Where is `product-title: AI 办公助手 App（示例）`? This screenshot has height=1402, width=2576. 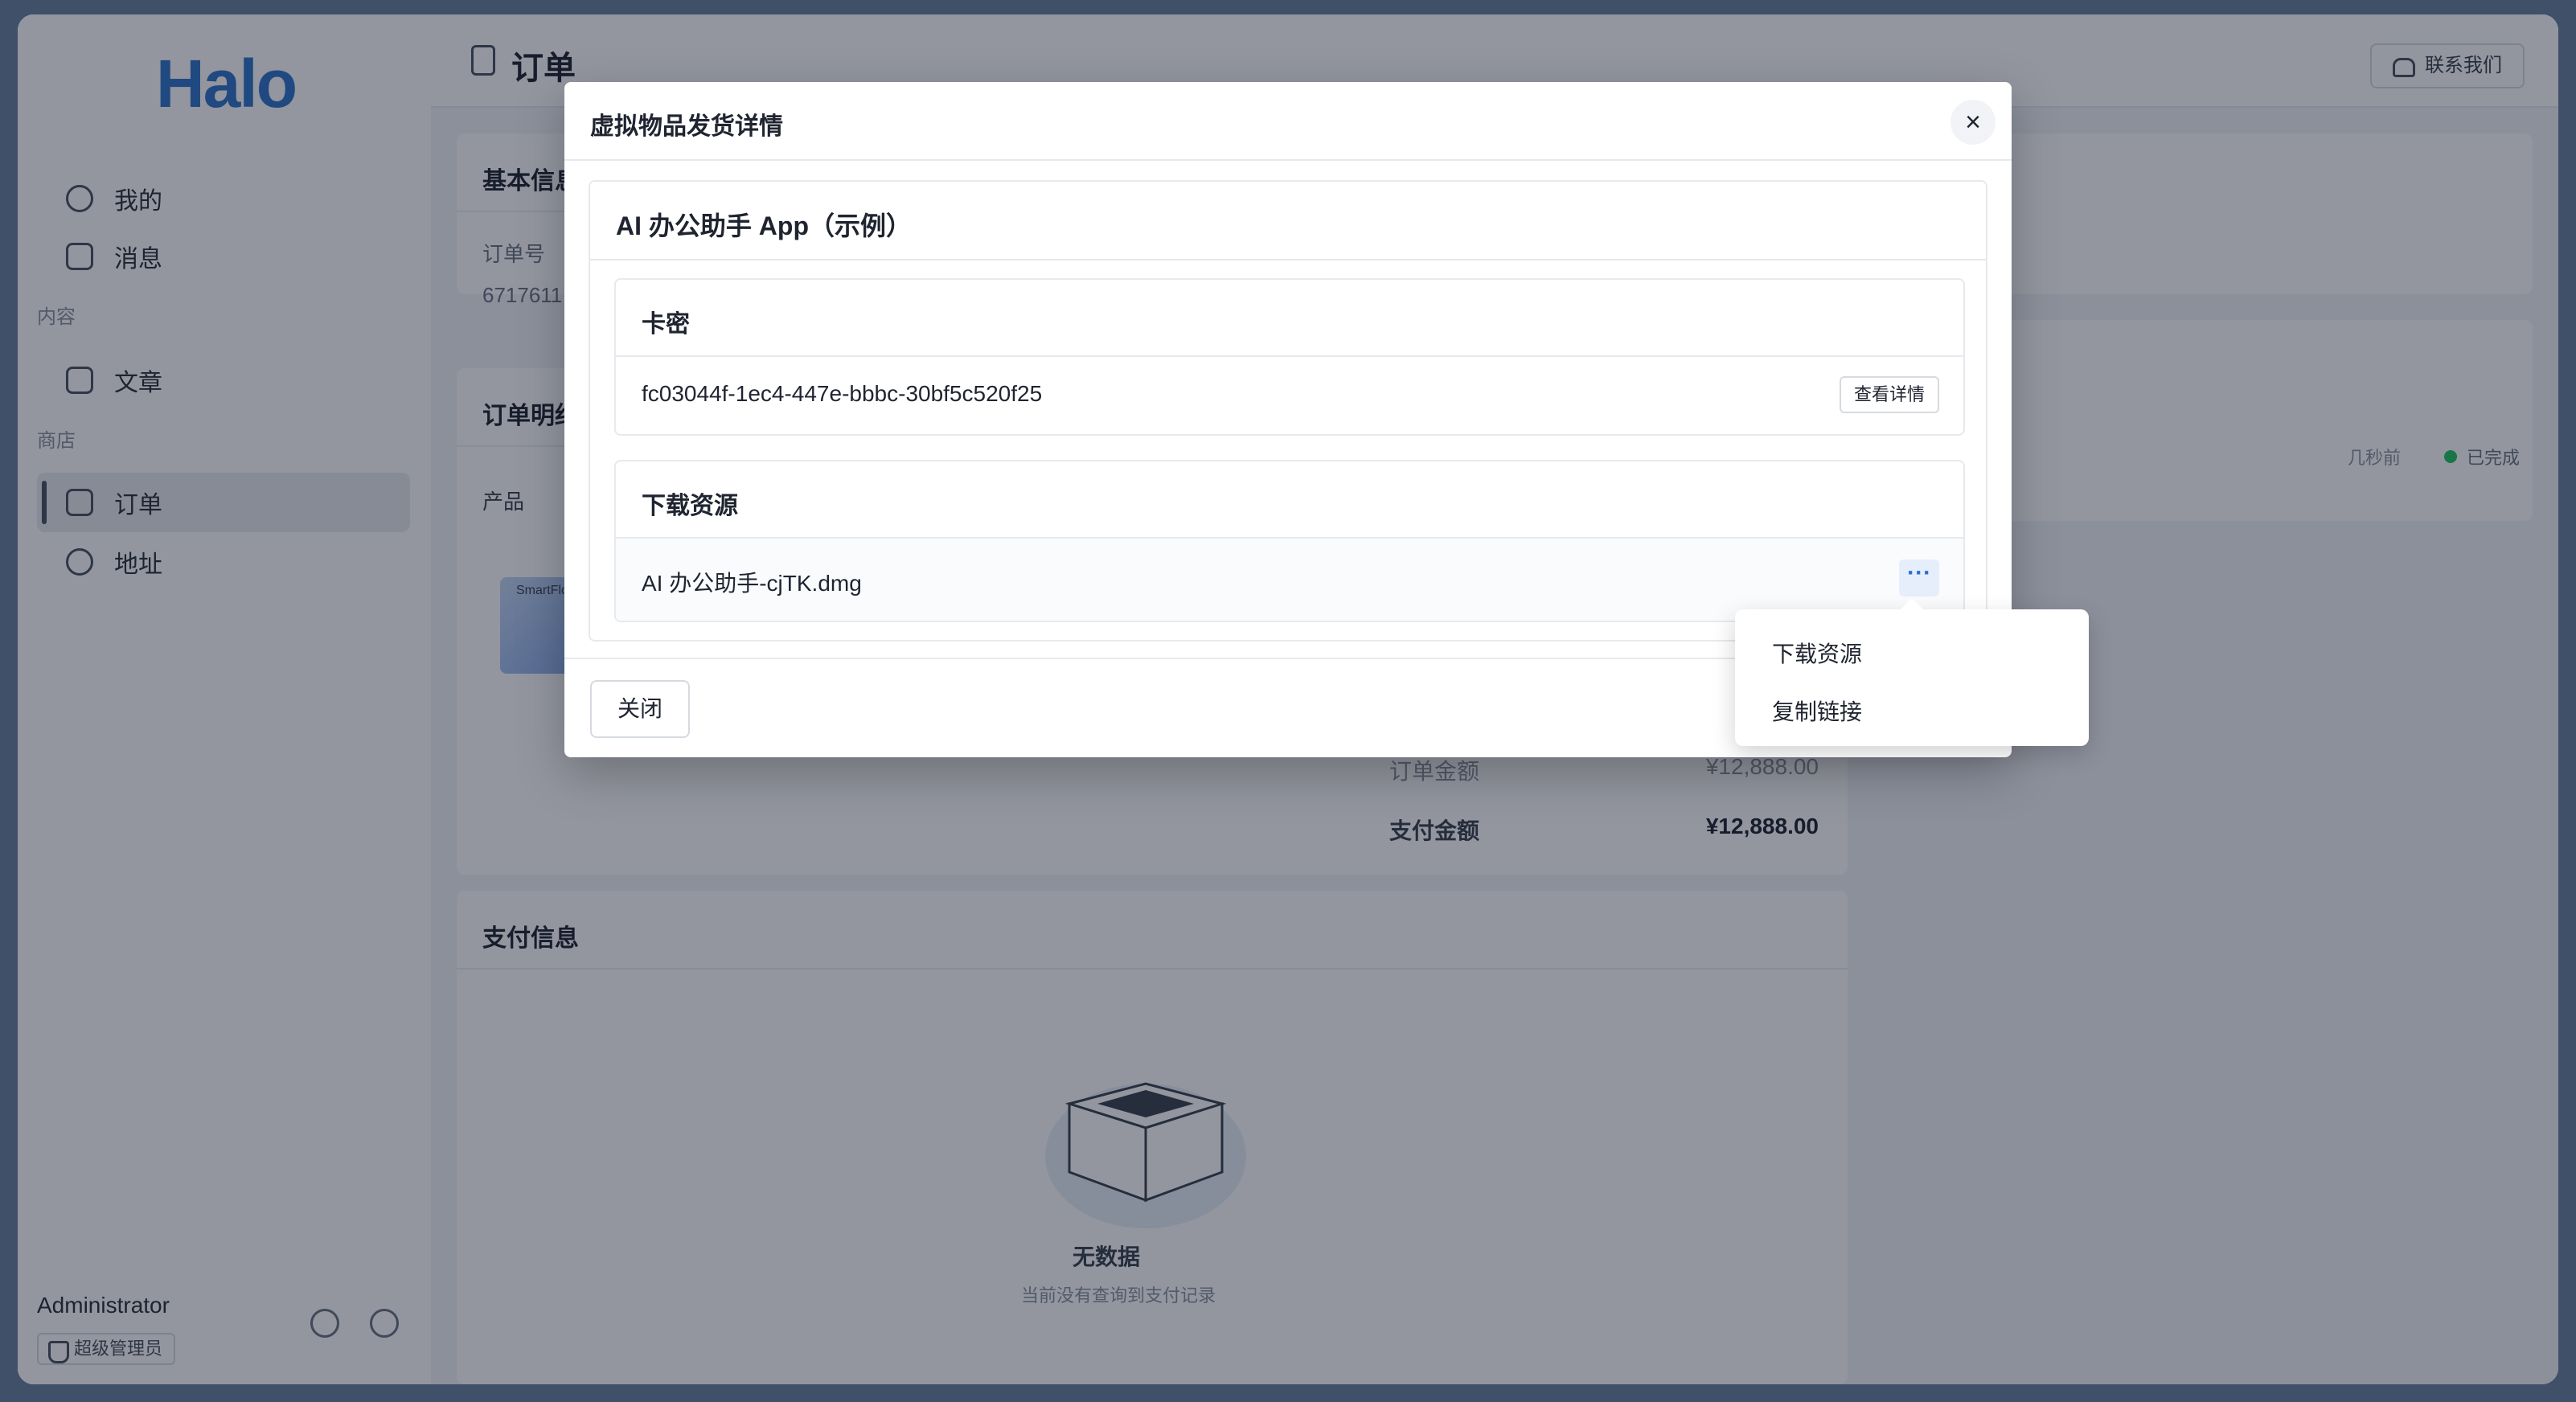 product-title: AI 办公助手 App（示例） is located at coordinates (764, 225).